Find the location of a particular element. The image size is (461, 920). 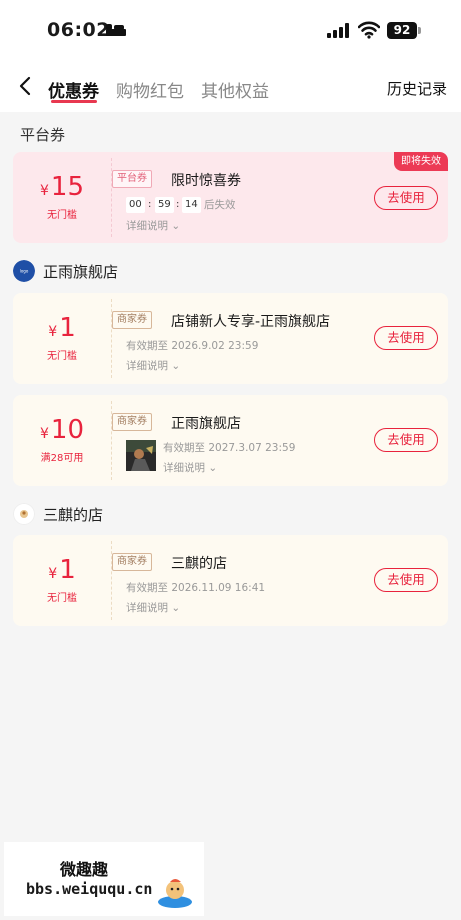

platform-coupon-tag: 平台券 is located at coordinates (132, 179).